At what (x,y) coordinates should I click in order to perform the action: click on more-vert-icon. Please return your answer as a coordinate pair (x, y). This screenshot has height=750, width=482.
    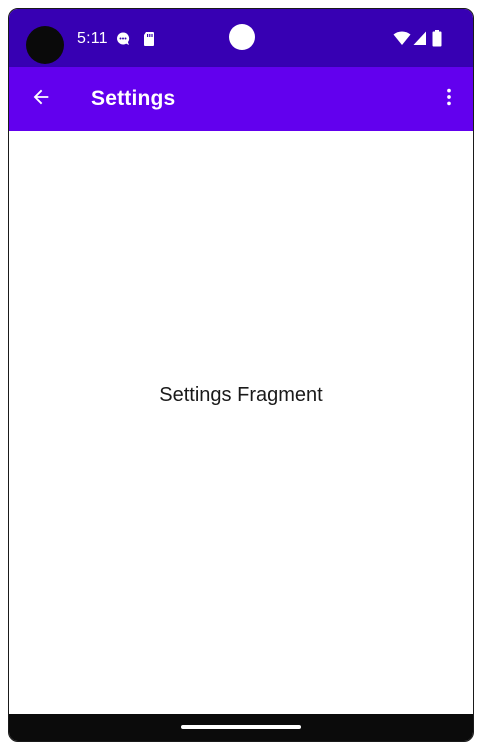
    Looking at the image, I should click on (449, 99).